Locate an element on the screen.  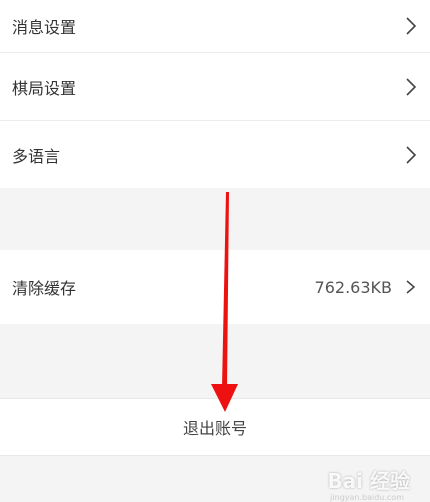
settings-item-label: 棋局设置 is located at coordinates (44, 88).